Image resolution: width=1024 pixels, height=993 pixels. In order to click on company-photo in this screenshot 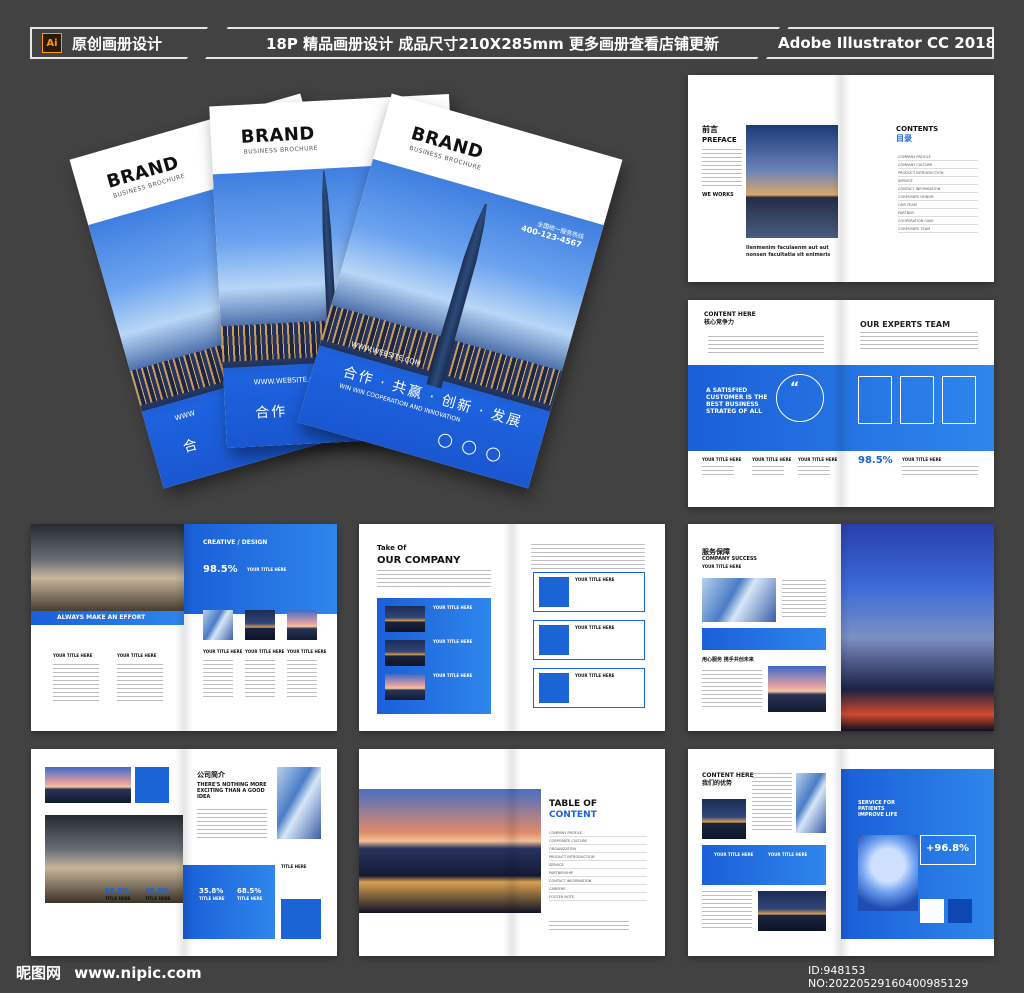, I will do `click(405, 653)`.